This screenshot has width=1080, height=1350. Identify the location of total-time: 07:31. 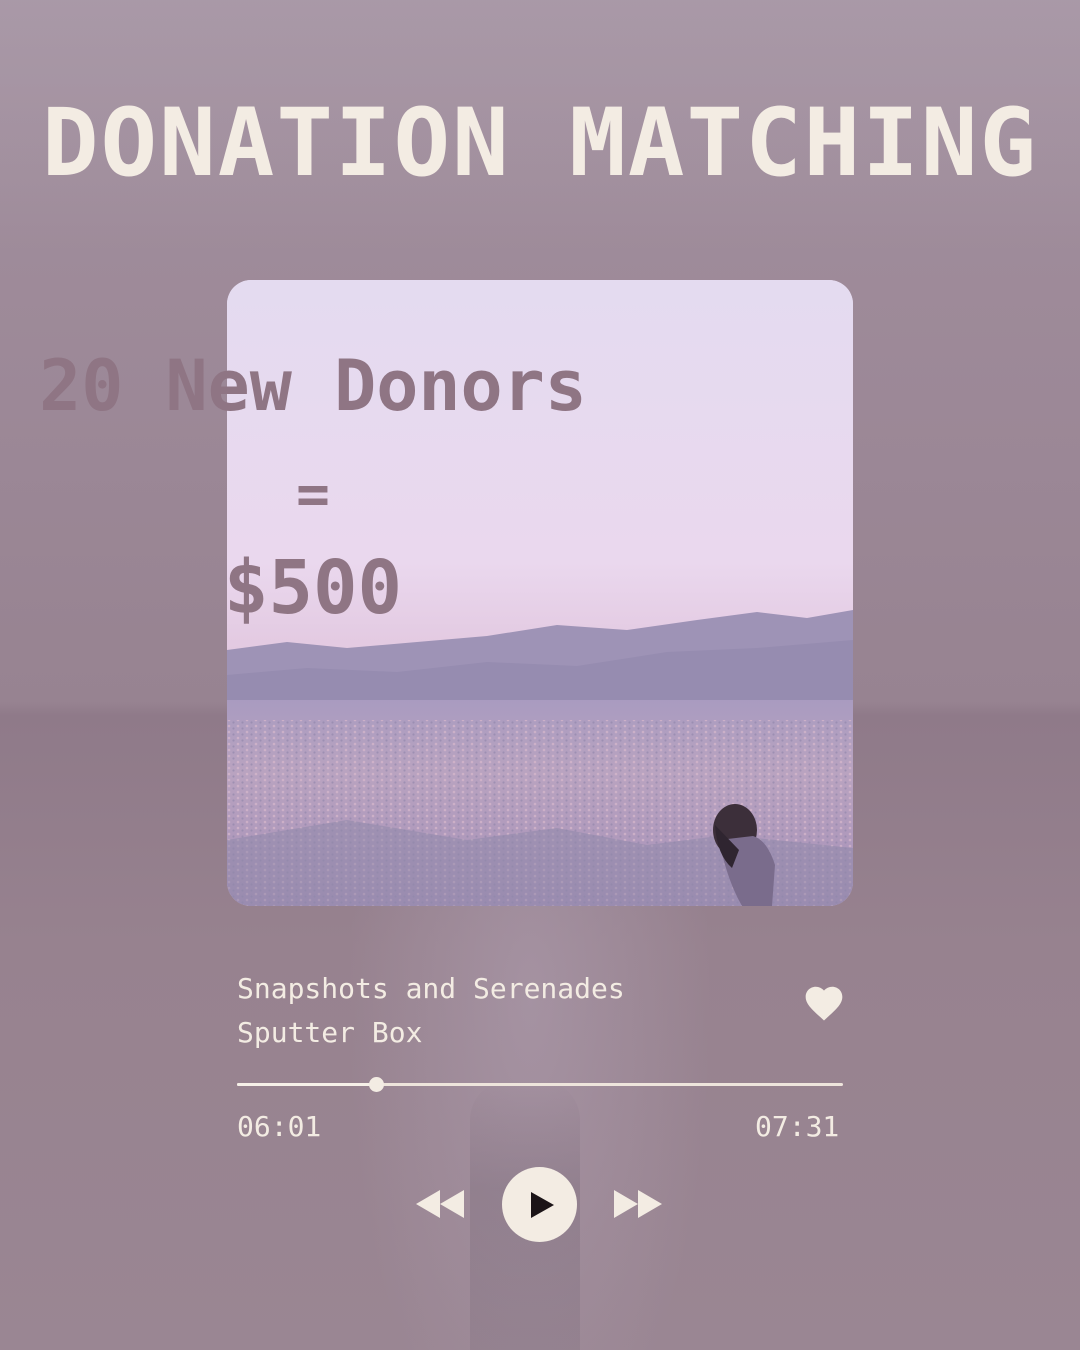
(797, 1126).